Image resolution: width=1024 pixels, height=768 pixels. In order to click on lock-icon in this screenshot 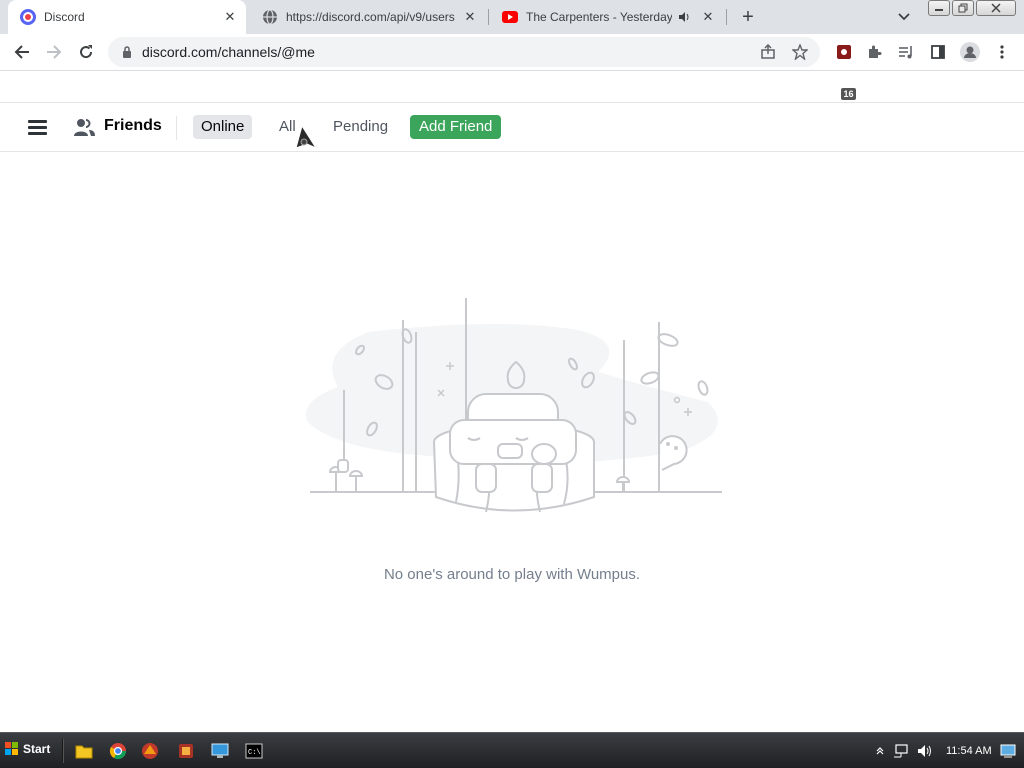, I will do `click(127, 52)`.